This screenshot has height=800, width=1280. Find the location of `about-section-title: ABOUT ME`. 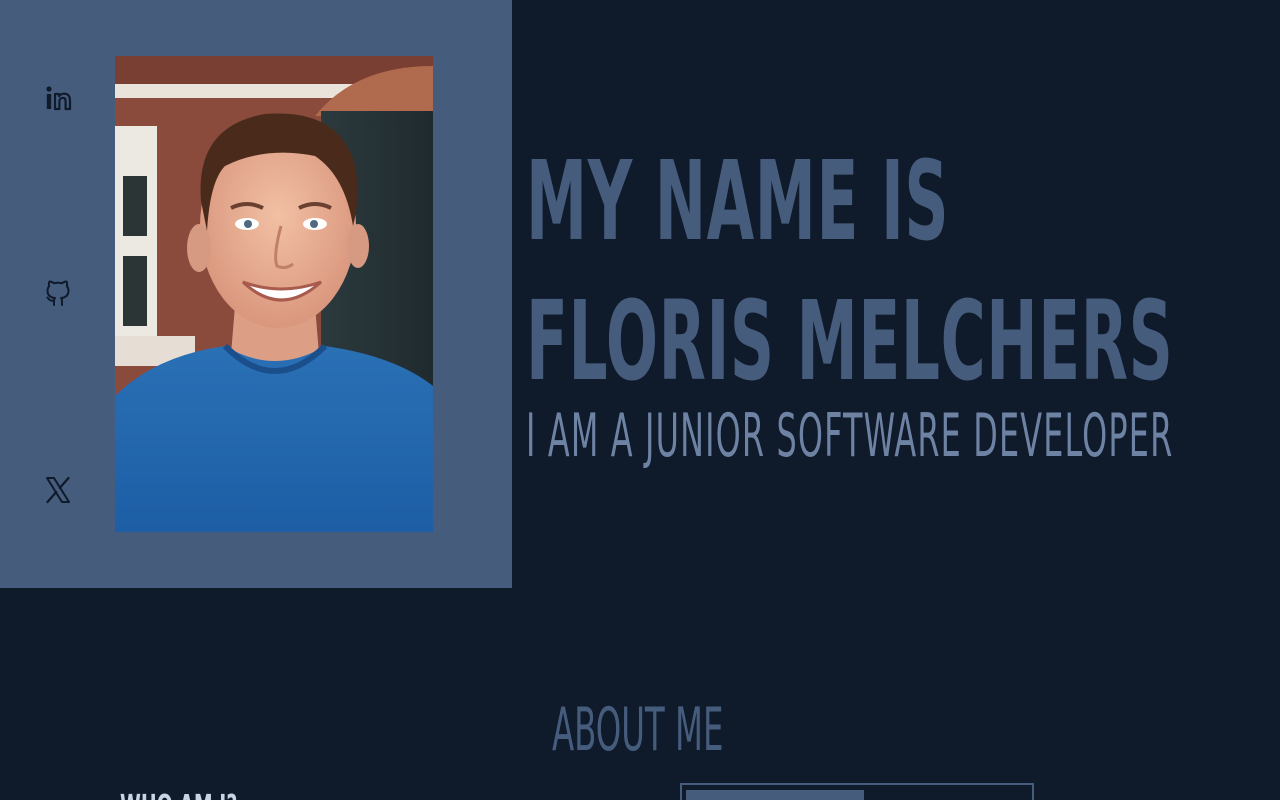

about-section-title: ABOUT ME is located at coordinates (638, 730).